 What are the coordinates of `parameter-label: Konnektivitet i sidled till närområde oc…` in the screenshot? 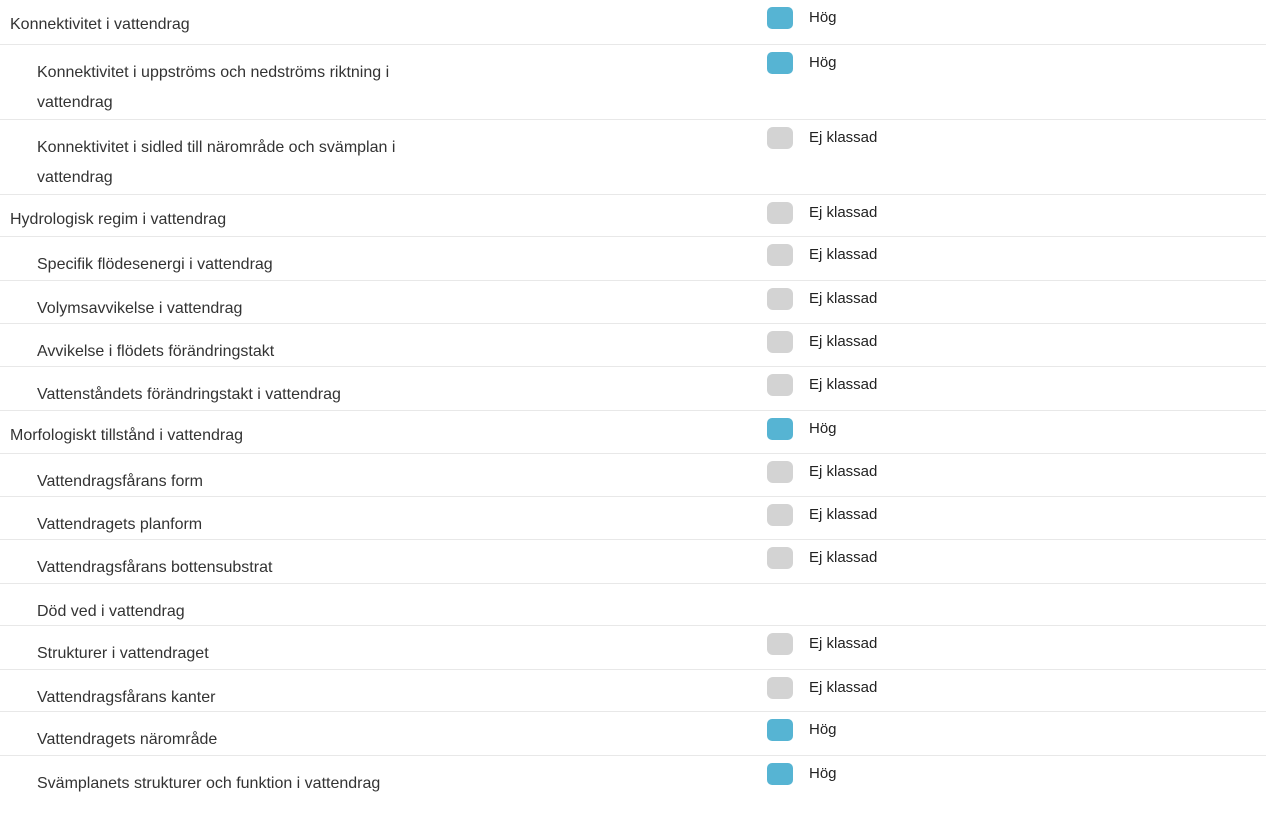 It's located at (216, 162).